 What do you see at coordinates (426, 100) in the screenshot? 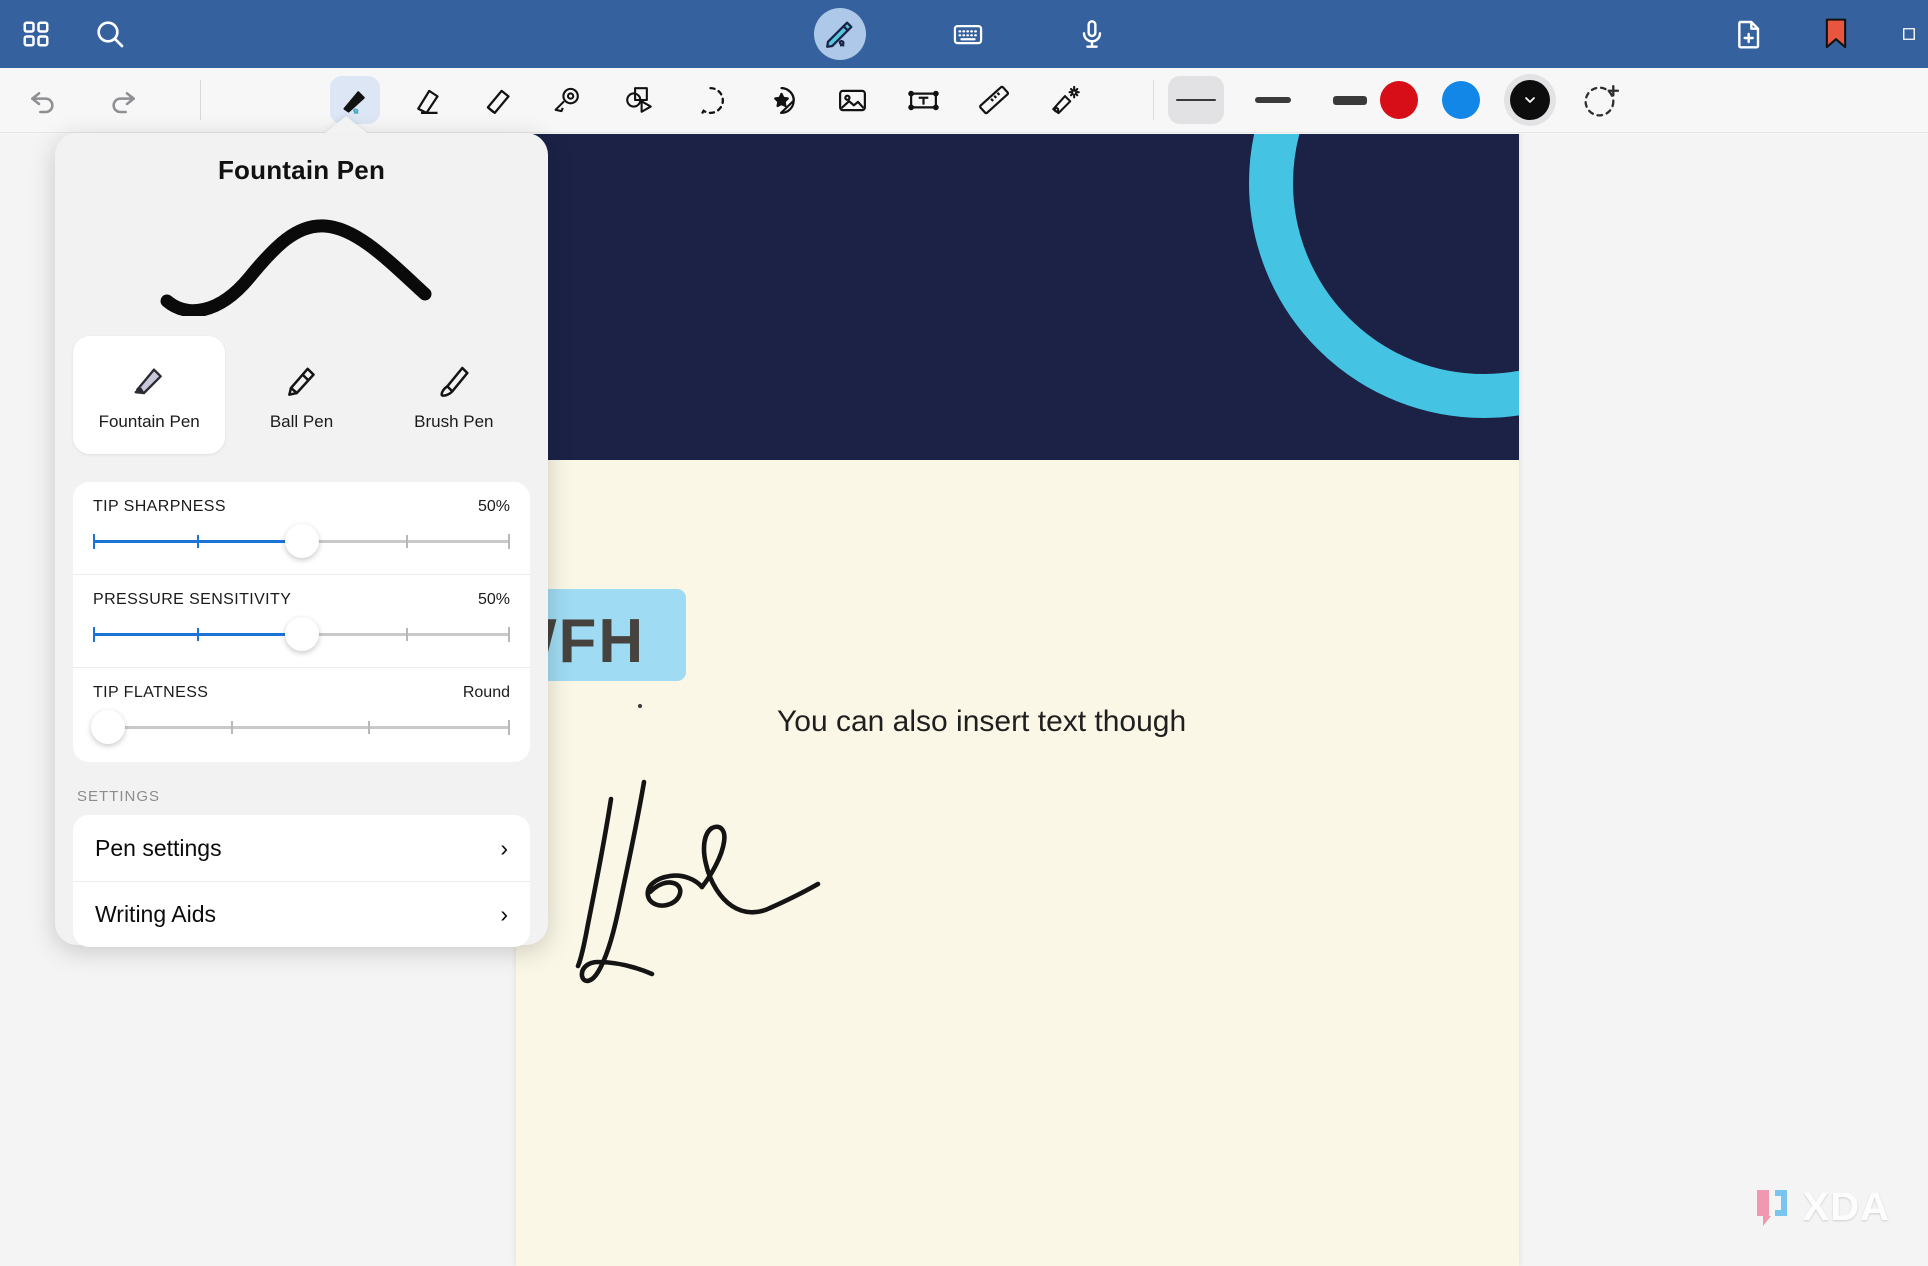
I see `eraser-tool` at bounding box center [426, 100].